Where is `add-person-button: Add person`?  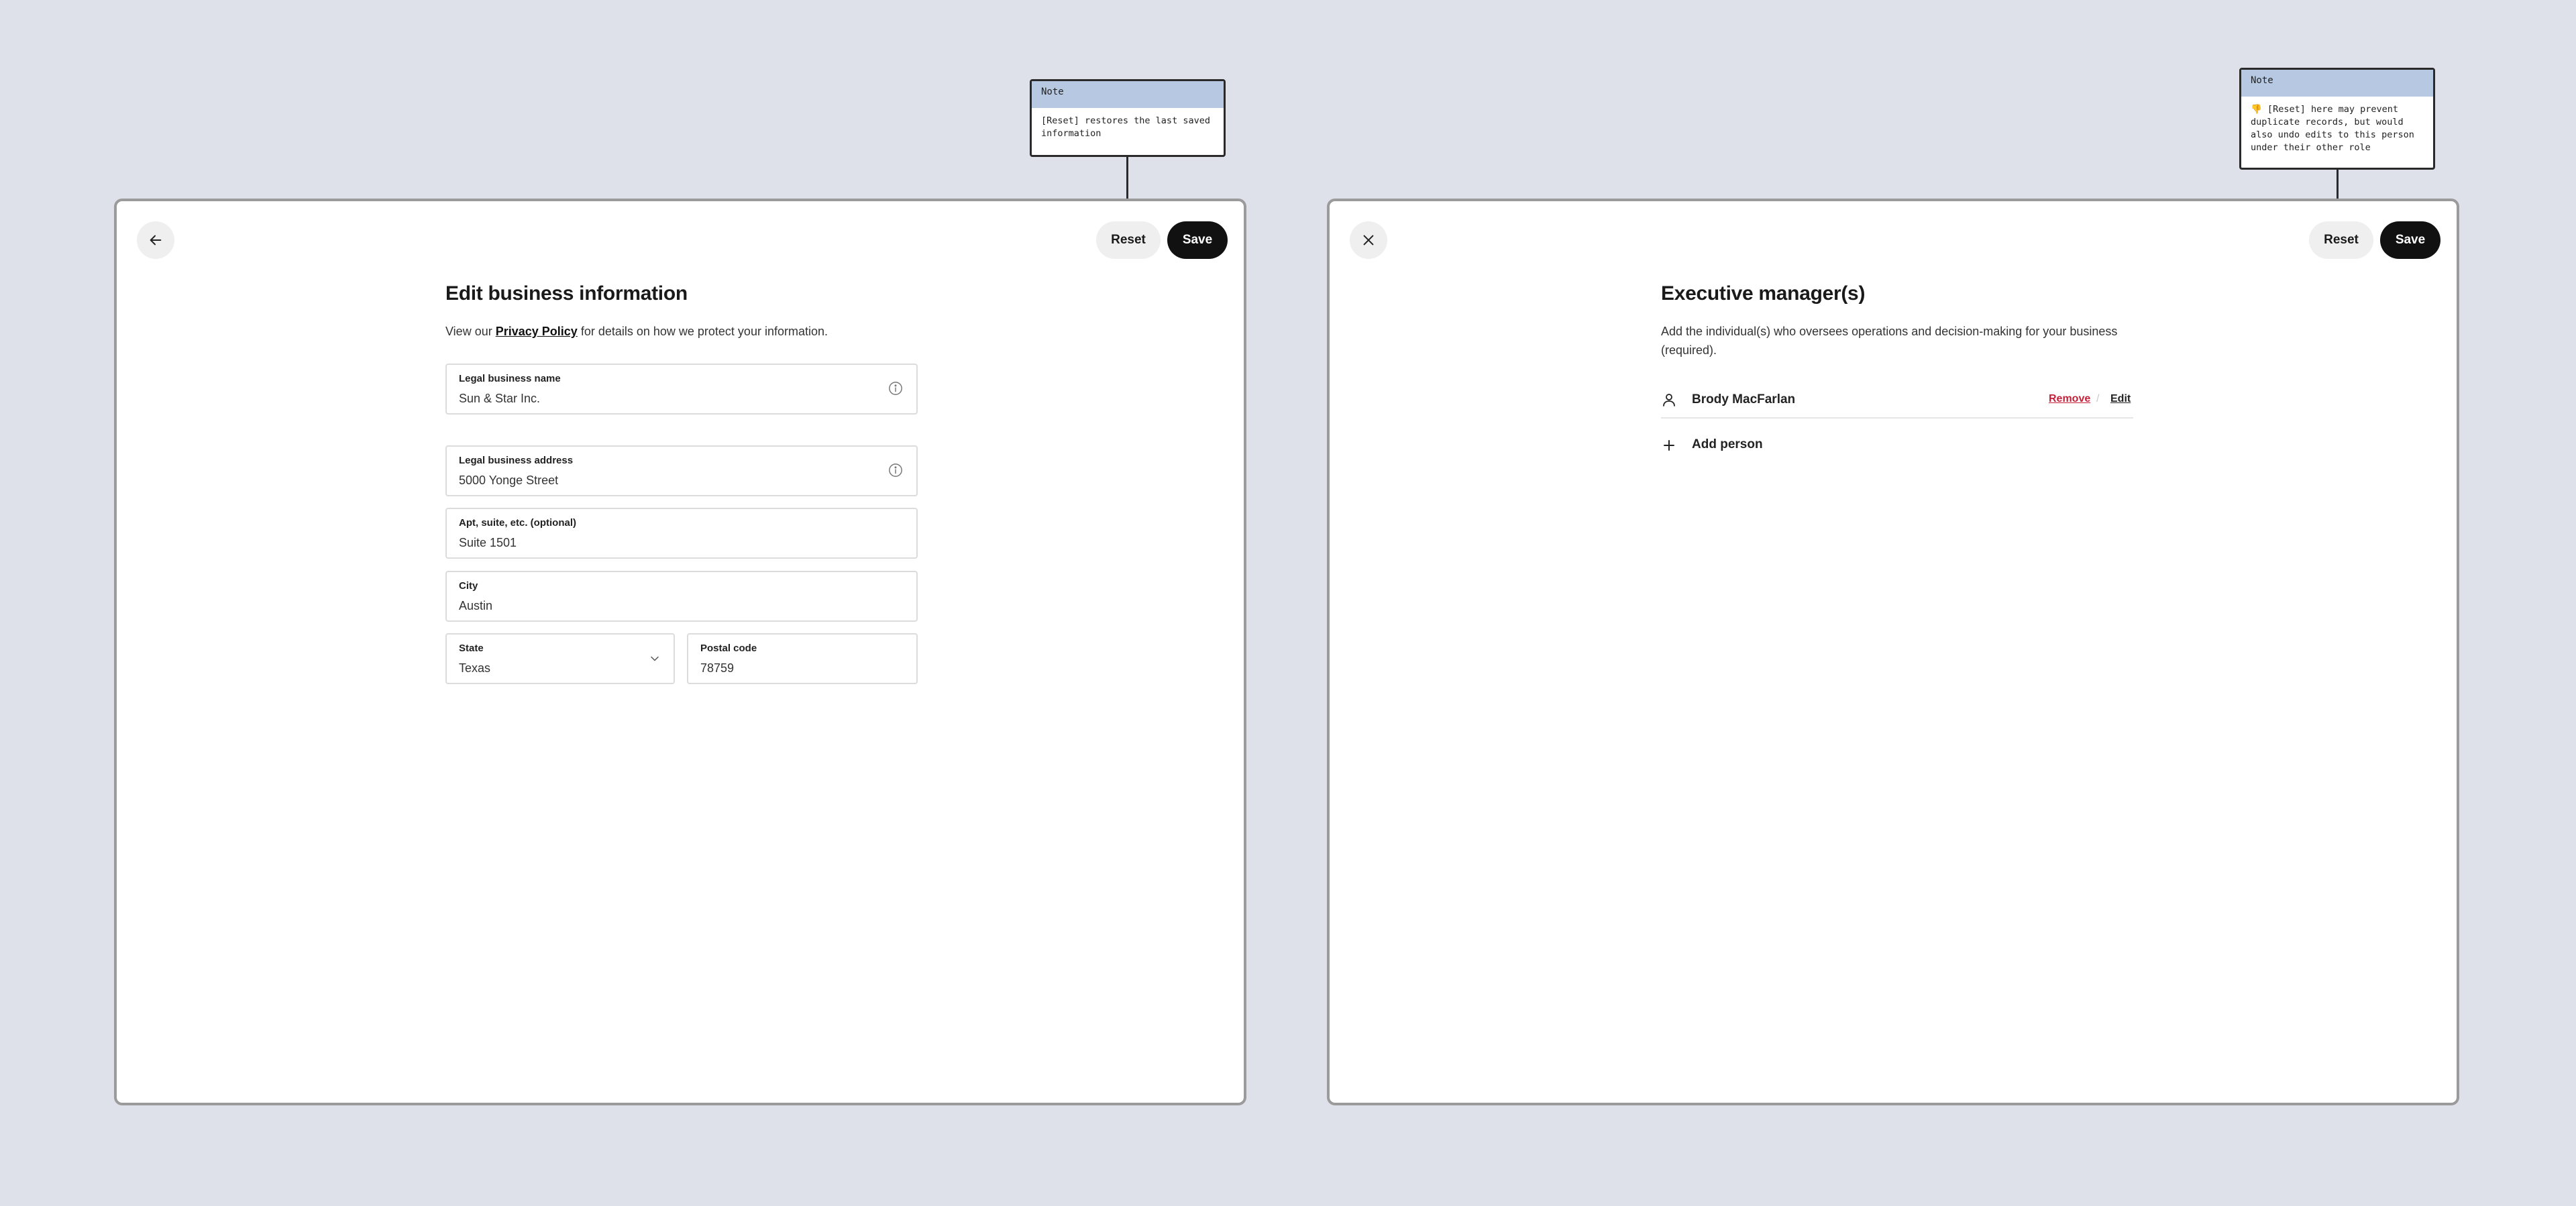 add-person-button: Add person is located at coordinates (1728, 445).